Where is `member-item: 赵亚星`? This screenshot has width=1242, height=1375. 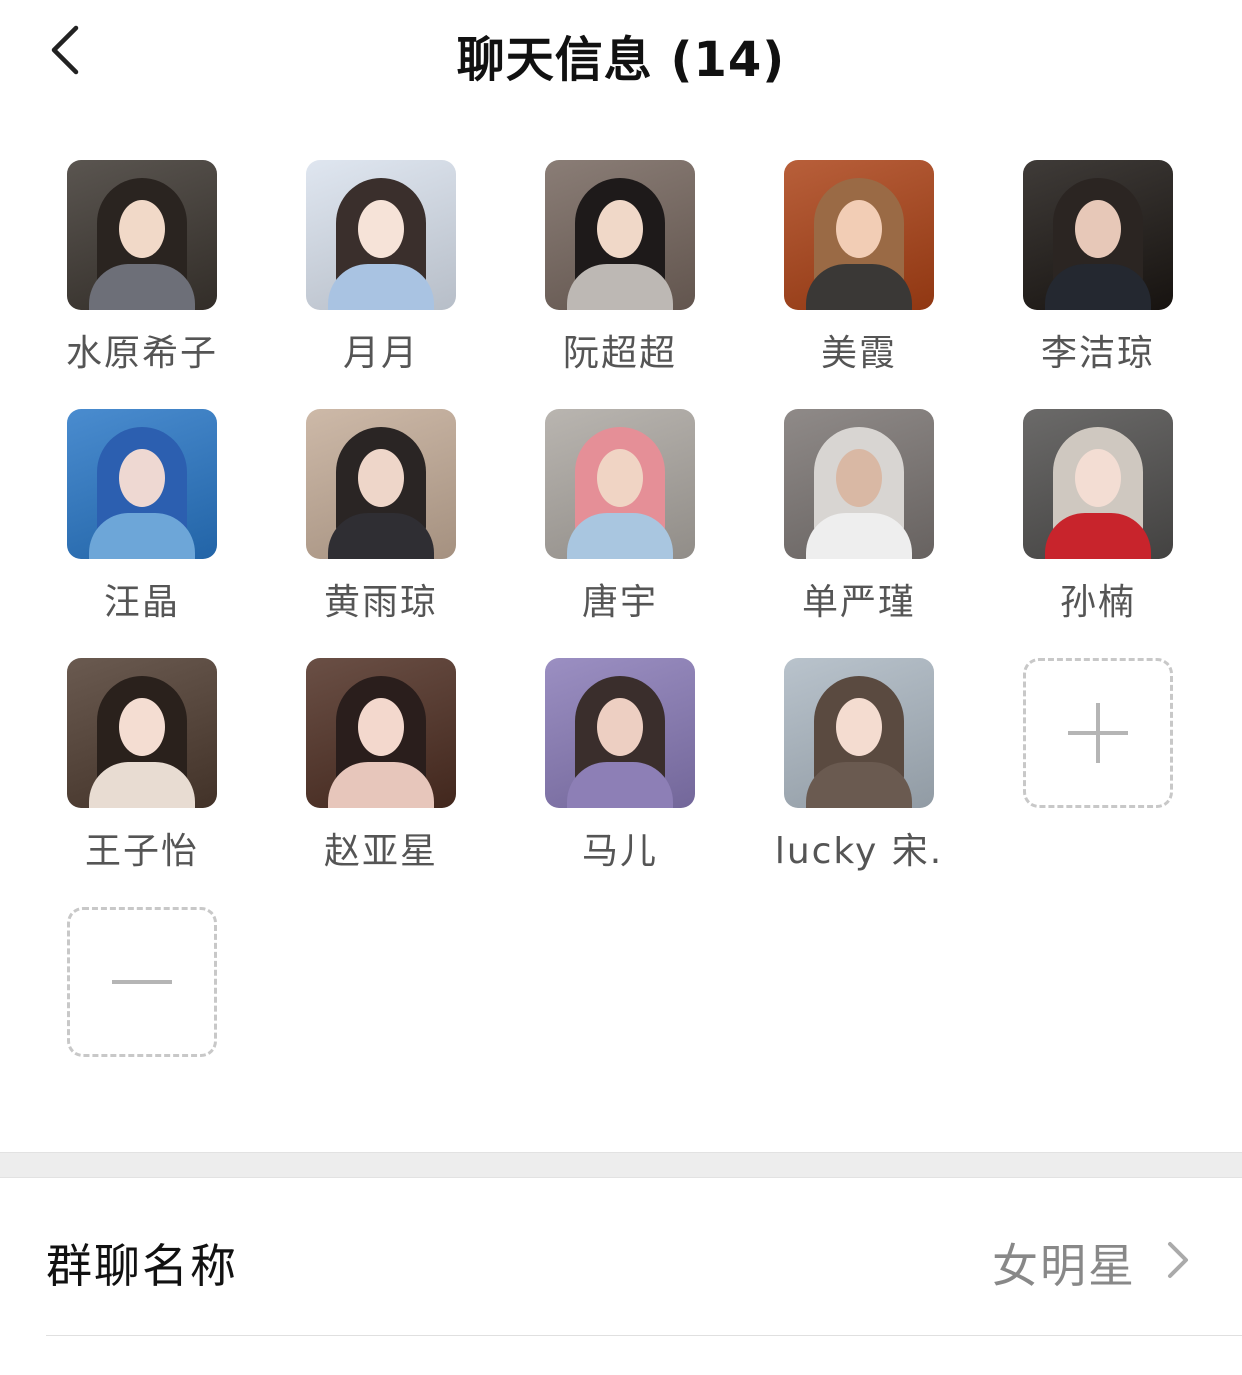
member-item: 赵亚星 is located at coordinates (381, 773).